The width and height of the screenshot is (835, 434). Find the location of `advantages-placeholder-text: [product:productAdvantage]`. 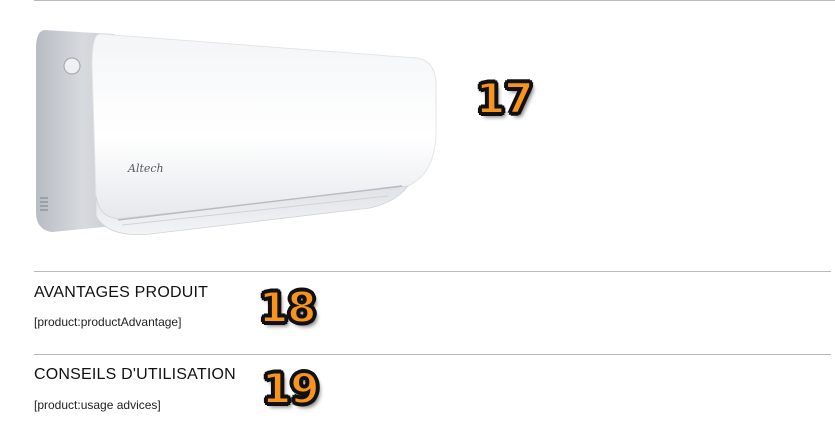

advantages-placeholder-text: [product:productAdvantage] is located at coordinates (108, 322).